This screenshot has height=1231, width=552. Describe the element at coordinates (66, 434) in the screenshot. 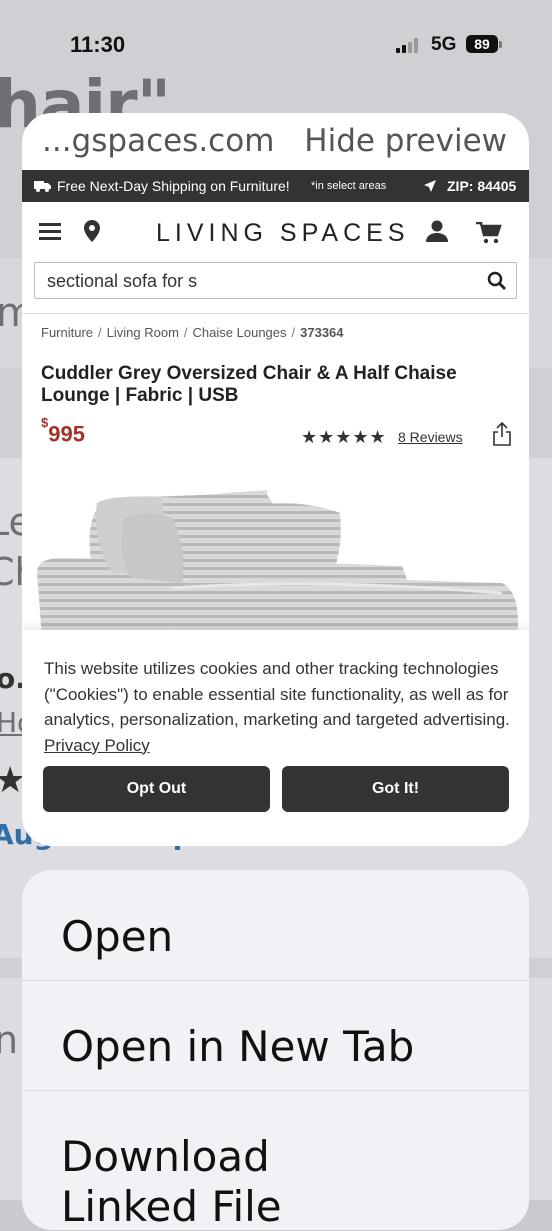

I see `price-value: 995` at that location.